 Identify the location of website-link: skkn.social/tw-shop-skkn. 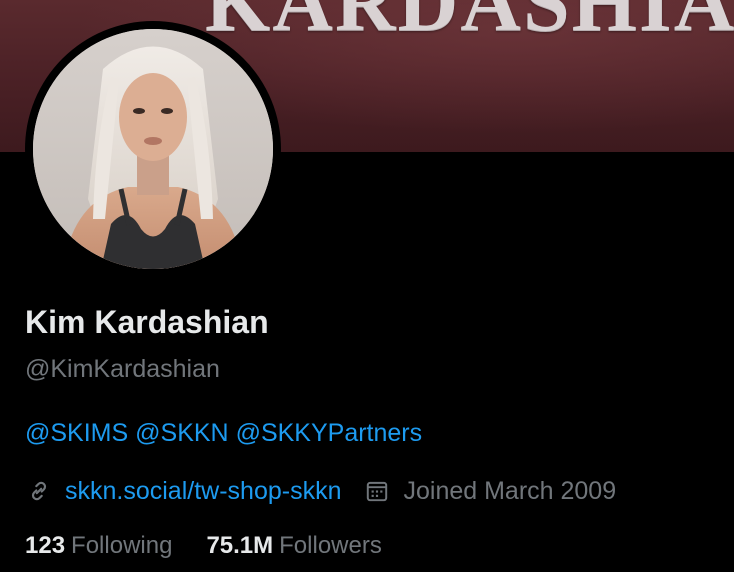
(203, 491).